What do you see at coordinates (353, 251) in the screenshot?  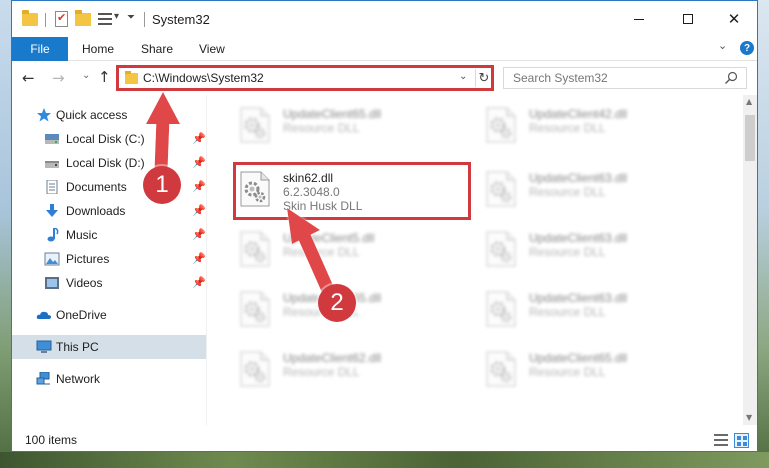 I see `file-item: UpdateClient5.dll Resource DLL` at bounding box center [353, 251].